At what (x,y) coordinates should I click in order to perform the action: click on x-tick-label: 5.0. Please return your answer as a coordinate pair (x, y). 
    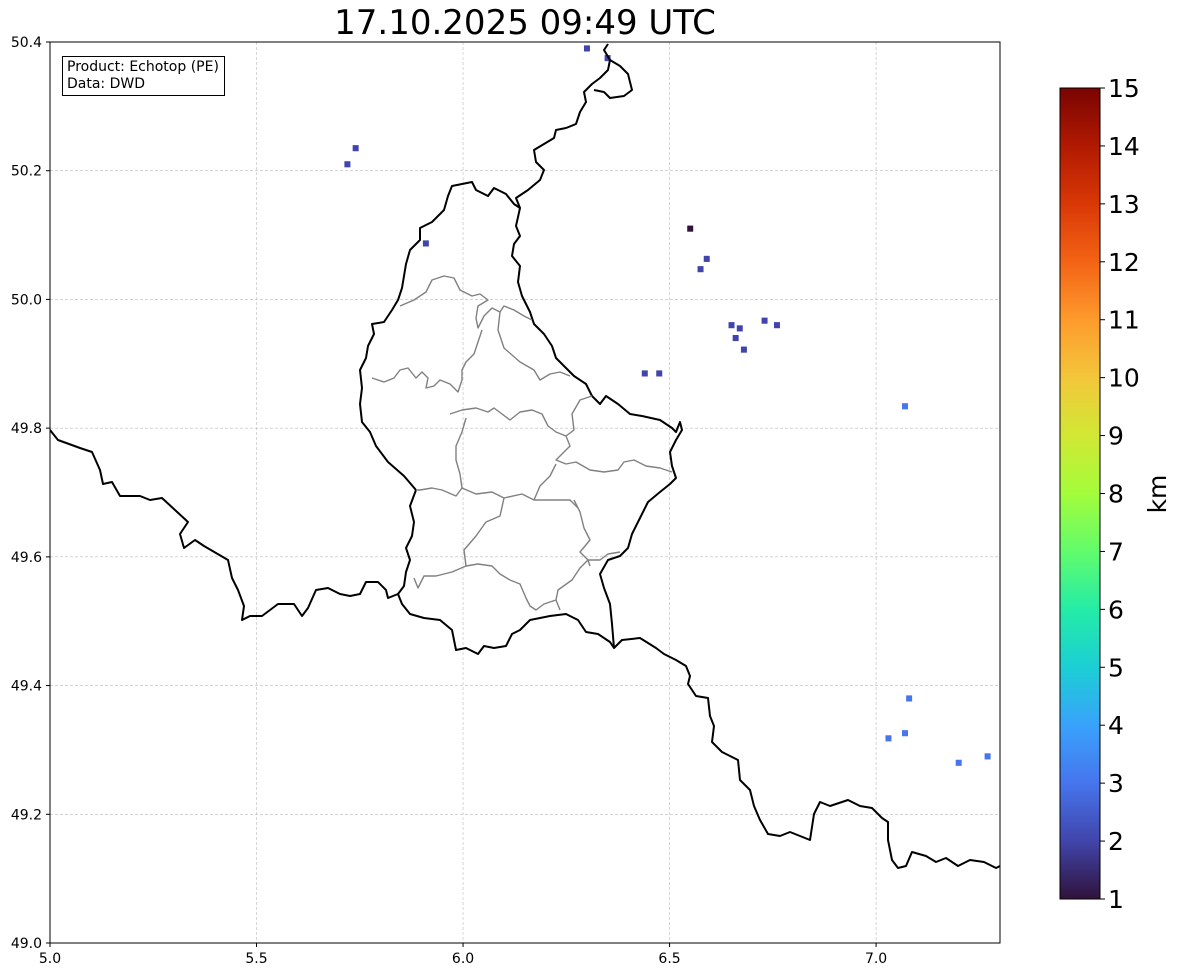
    Looking at the image, I should click on (50, 959).